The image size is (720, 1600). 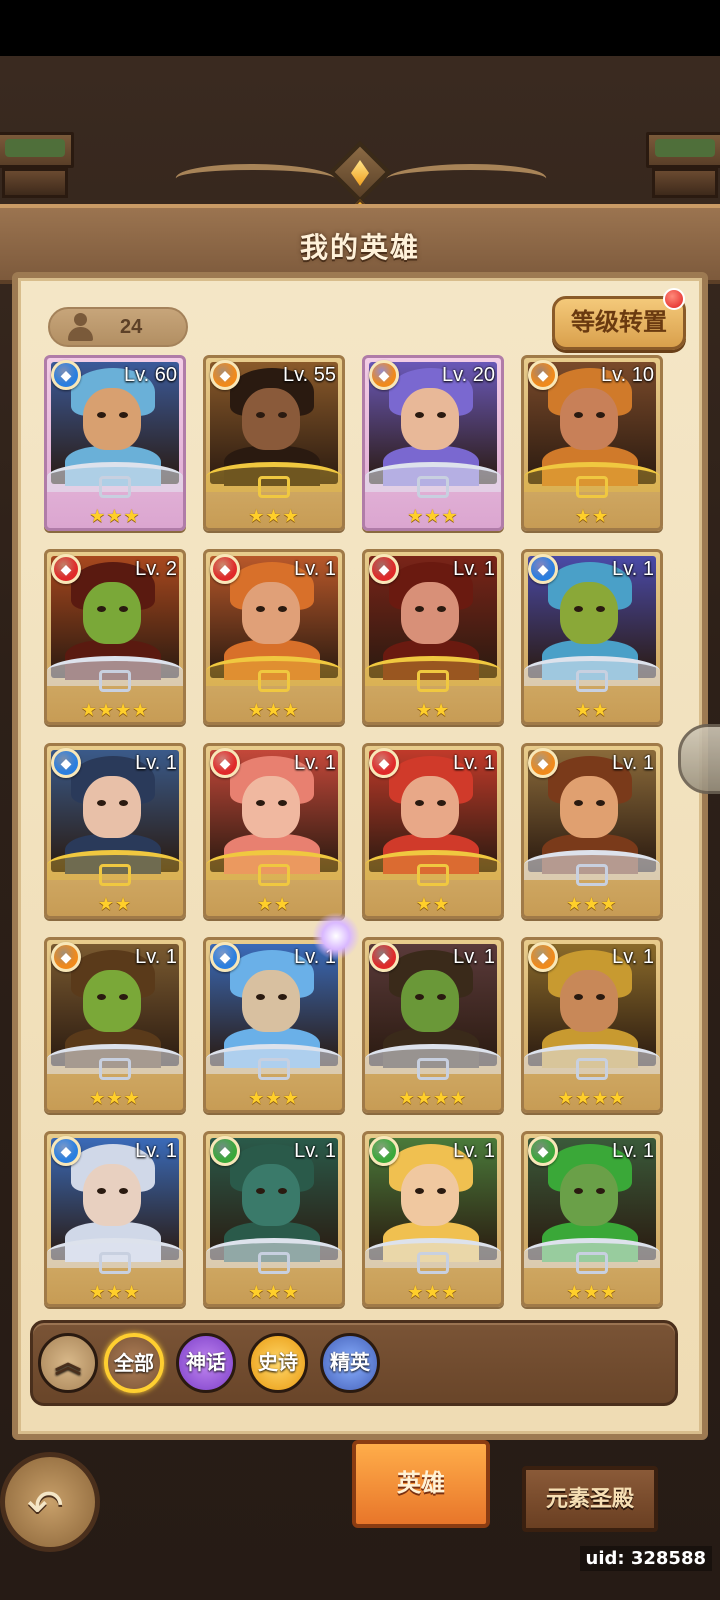 I want to click on collapse-filter-button: ︽, so click(x=68, y=1363).